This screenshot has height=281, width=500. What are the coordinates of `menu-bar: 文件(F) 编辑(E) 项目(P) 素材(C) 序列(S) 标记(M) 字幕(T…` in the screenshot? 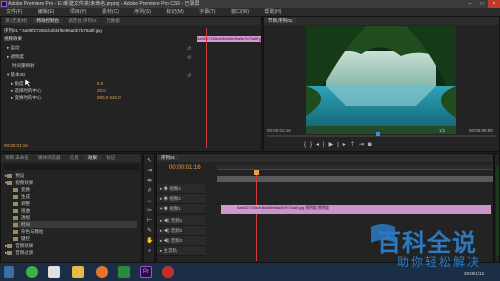 It's located at (250, 12).